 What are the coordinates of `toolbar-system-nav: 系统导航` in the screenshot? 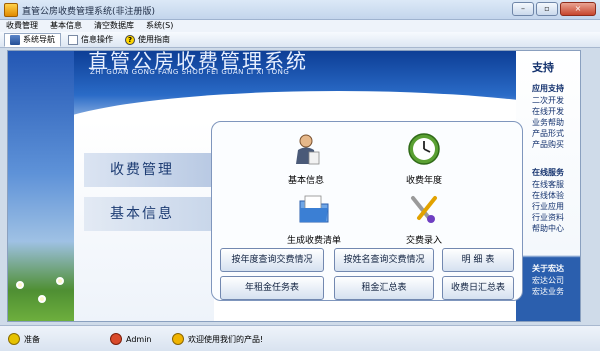 It's located at (32, 39).